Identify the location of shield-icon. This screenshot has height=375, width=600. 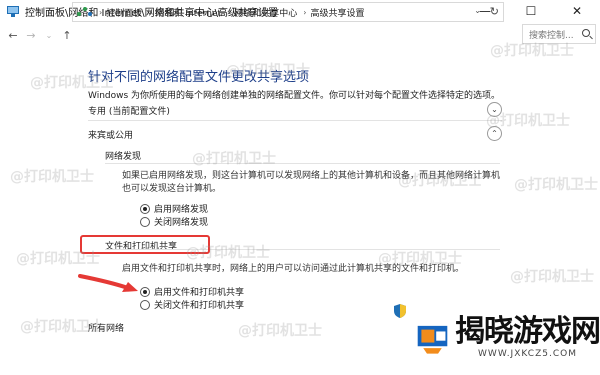
(400, 311).